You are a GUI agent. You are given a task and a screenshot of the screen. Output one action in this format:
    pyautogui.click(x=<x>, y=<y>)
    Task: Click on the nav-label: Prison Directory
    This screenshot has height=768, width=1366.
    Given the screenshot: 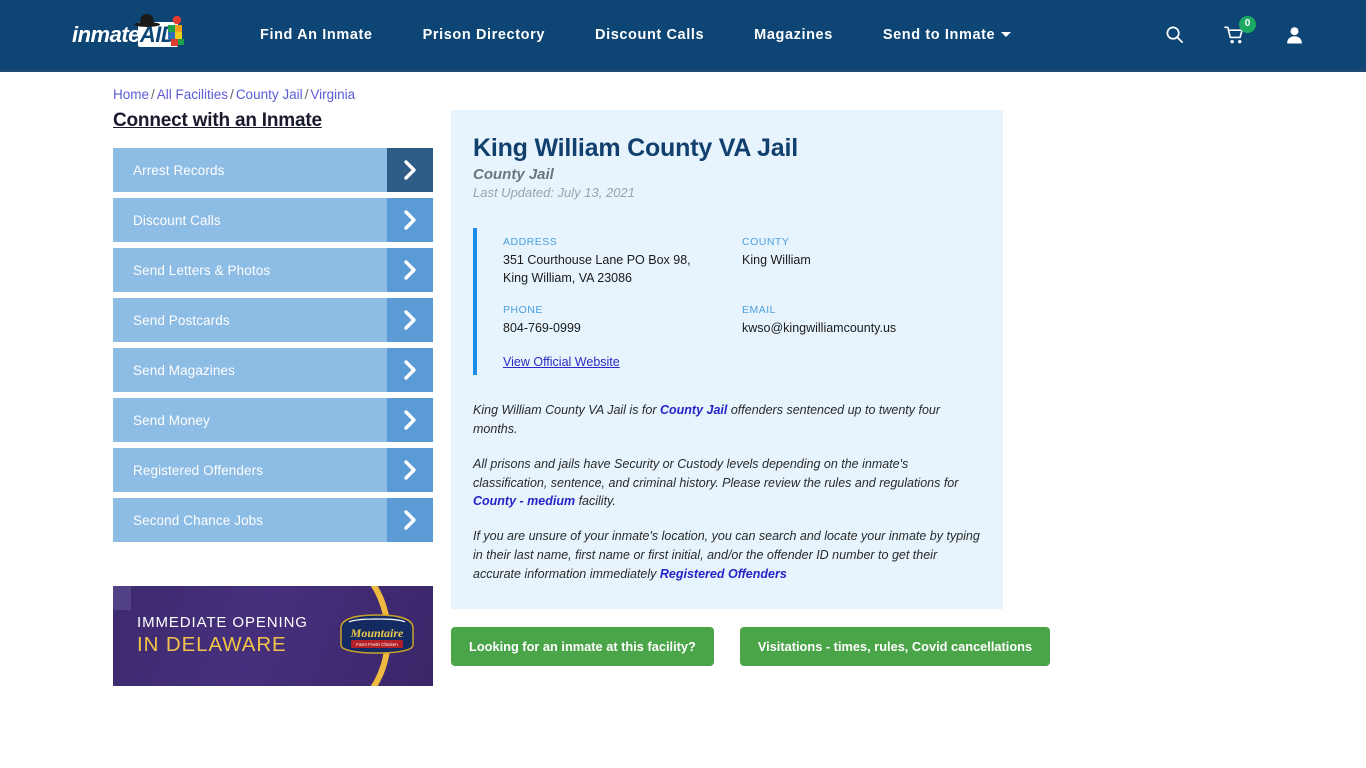 What is the action you would take?
    pyautogui.click(x=484, y=34)
    